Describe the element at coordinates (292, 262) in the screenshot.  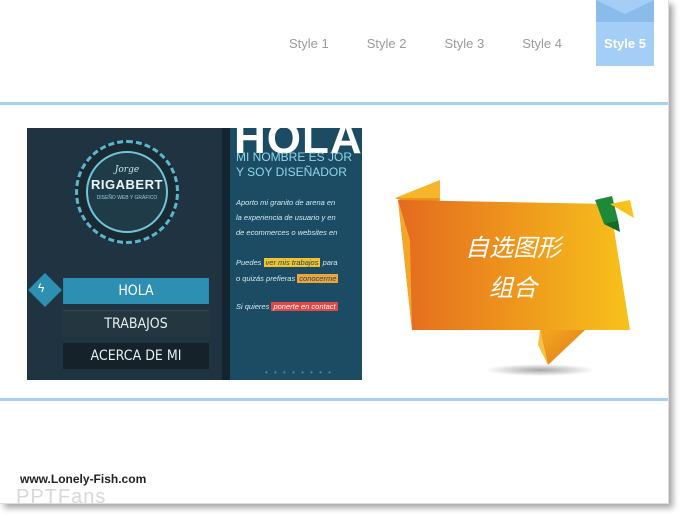
I see `link-ver-mis-trabajos: ver mis trabajos` at that location.